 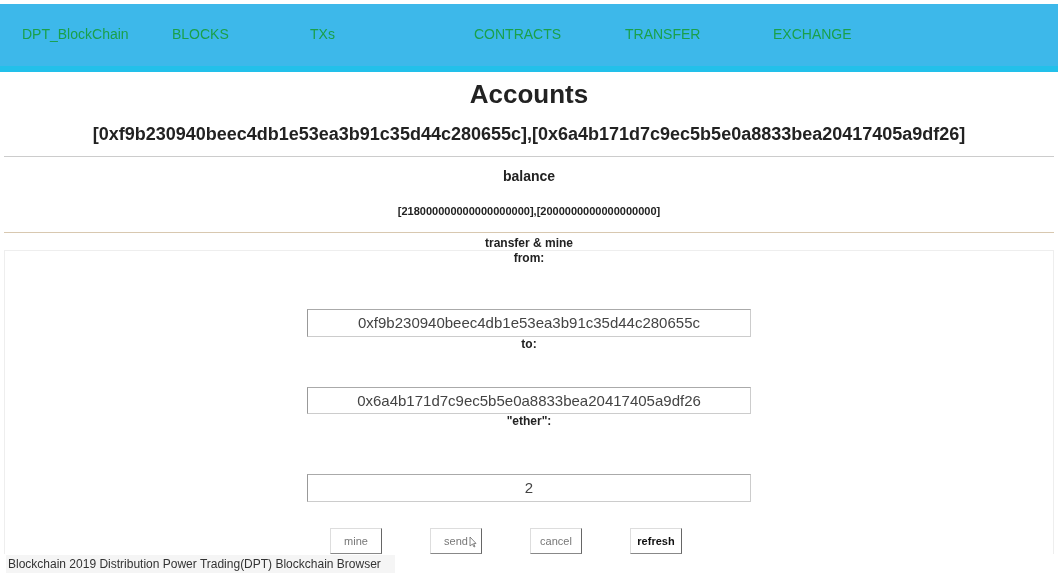 I want to click on footer-text: Blockchain 2019 Distribution Power Trading(DPT) Blockchain Browser, so click(x=200, y=564).